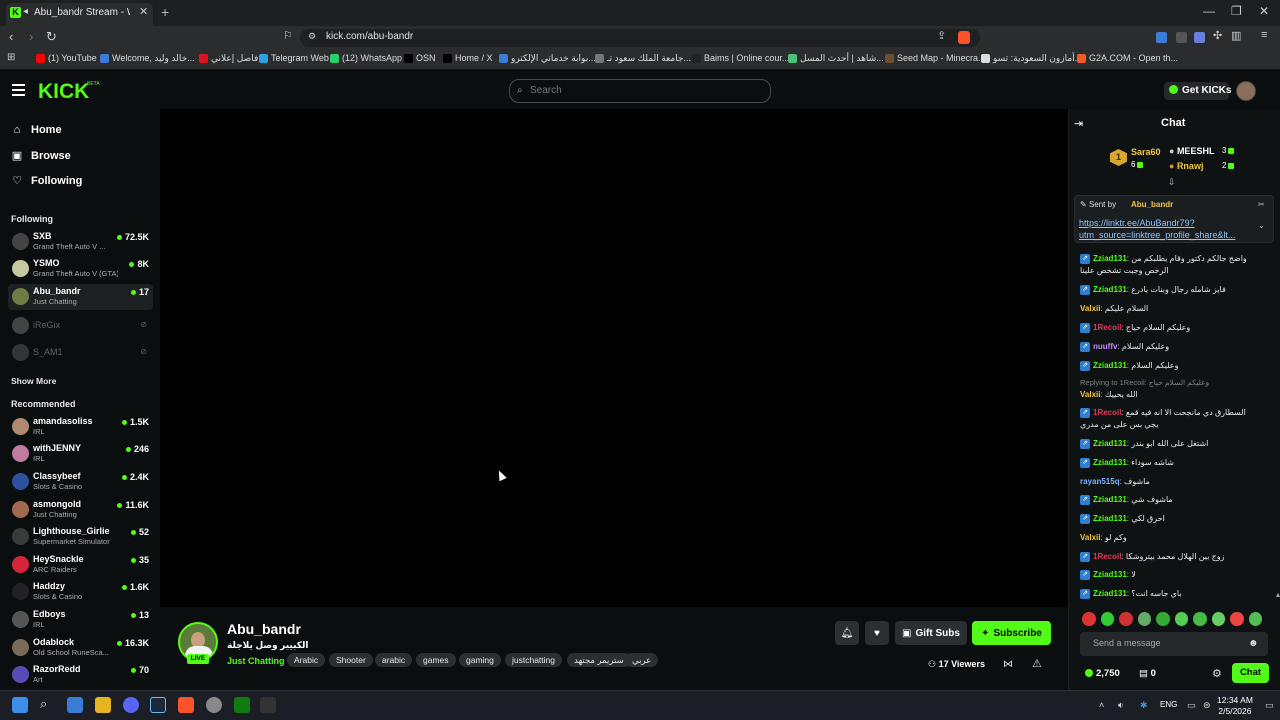 The width and height of the screenshot is (1280, 720). Describe the element at coordinates (264, 629) in the screenshot. I see `streamer-name: Abu_bandr` at that location.